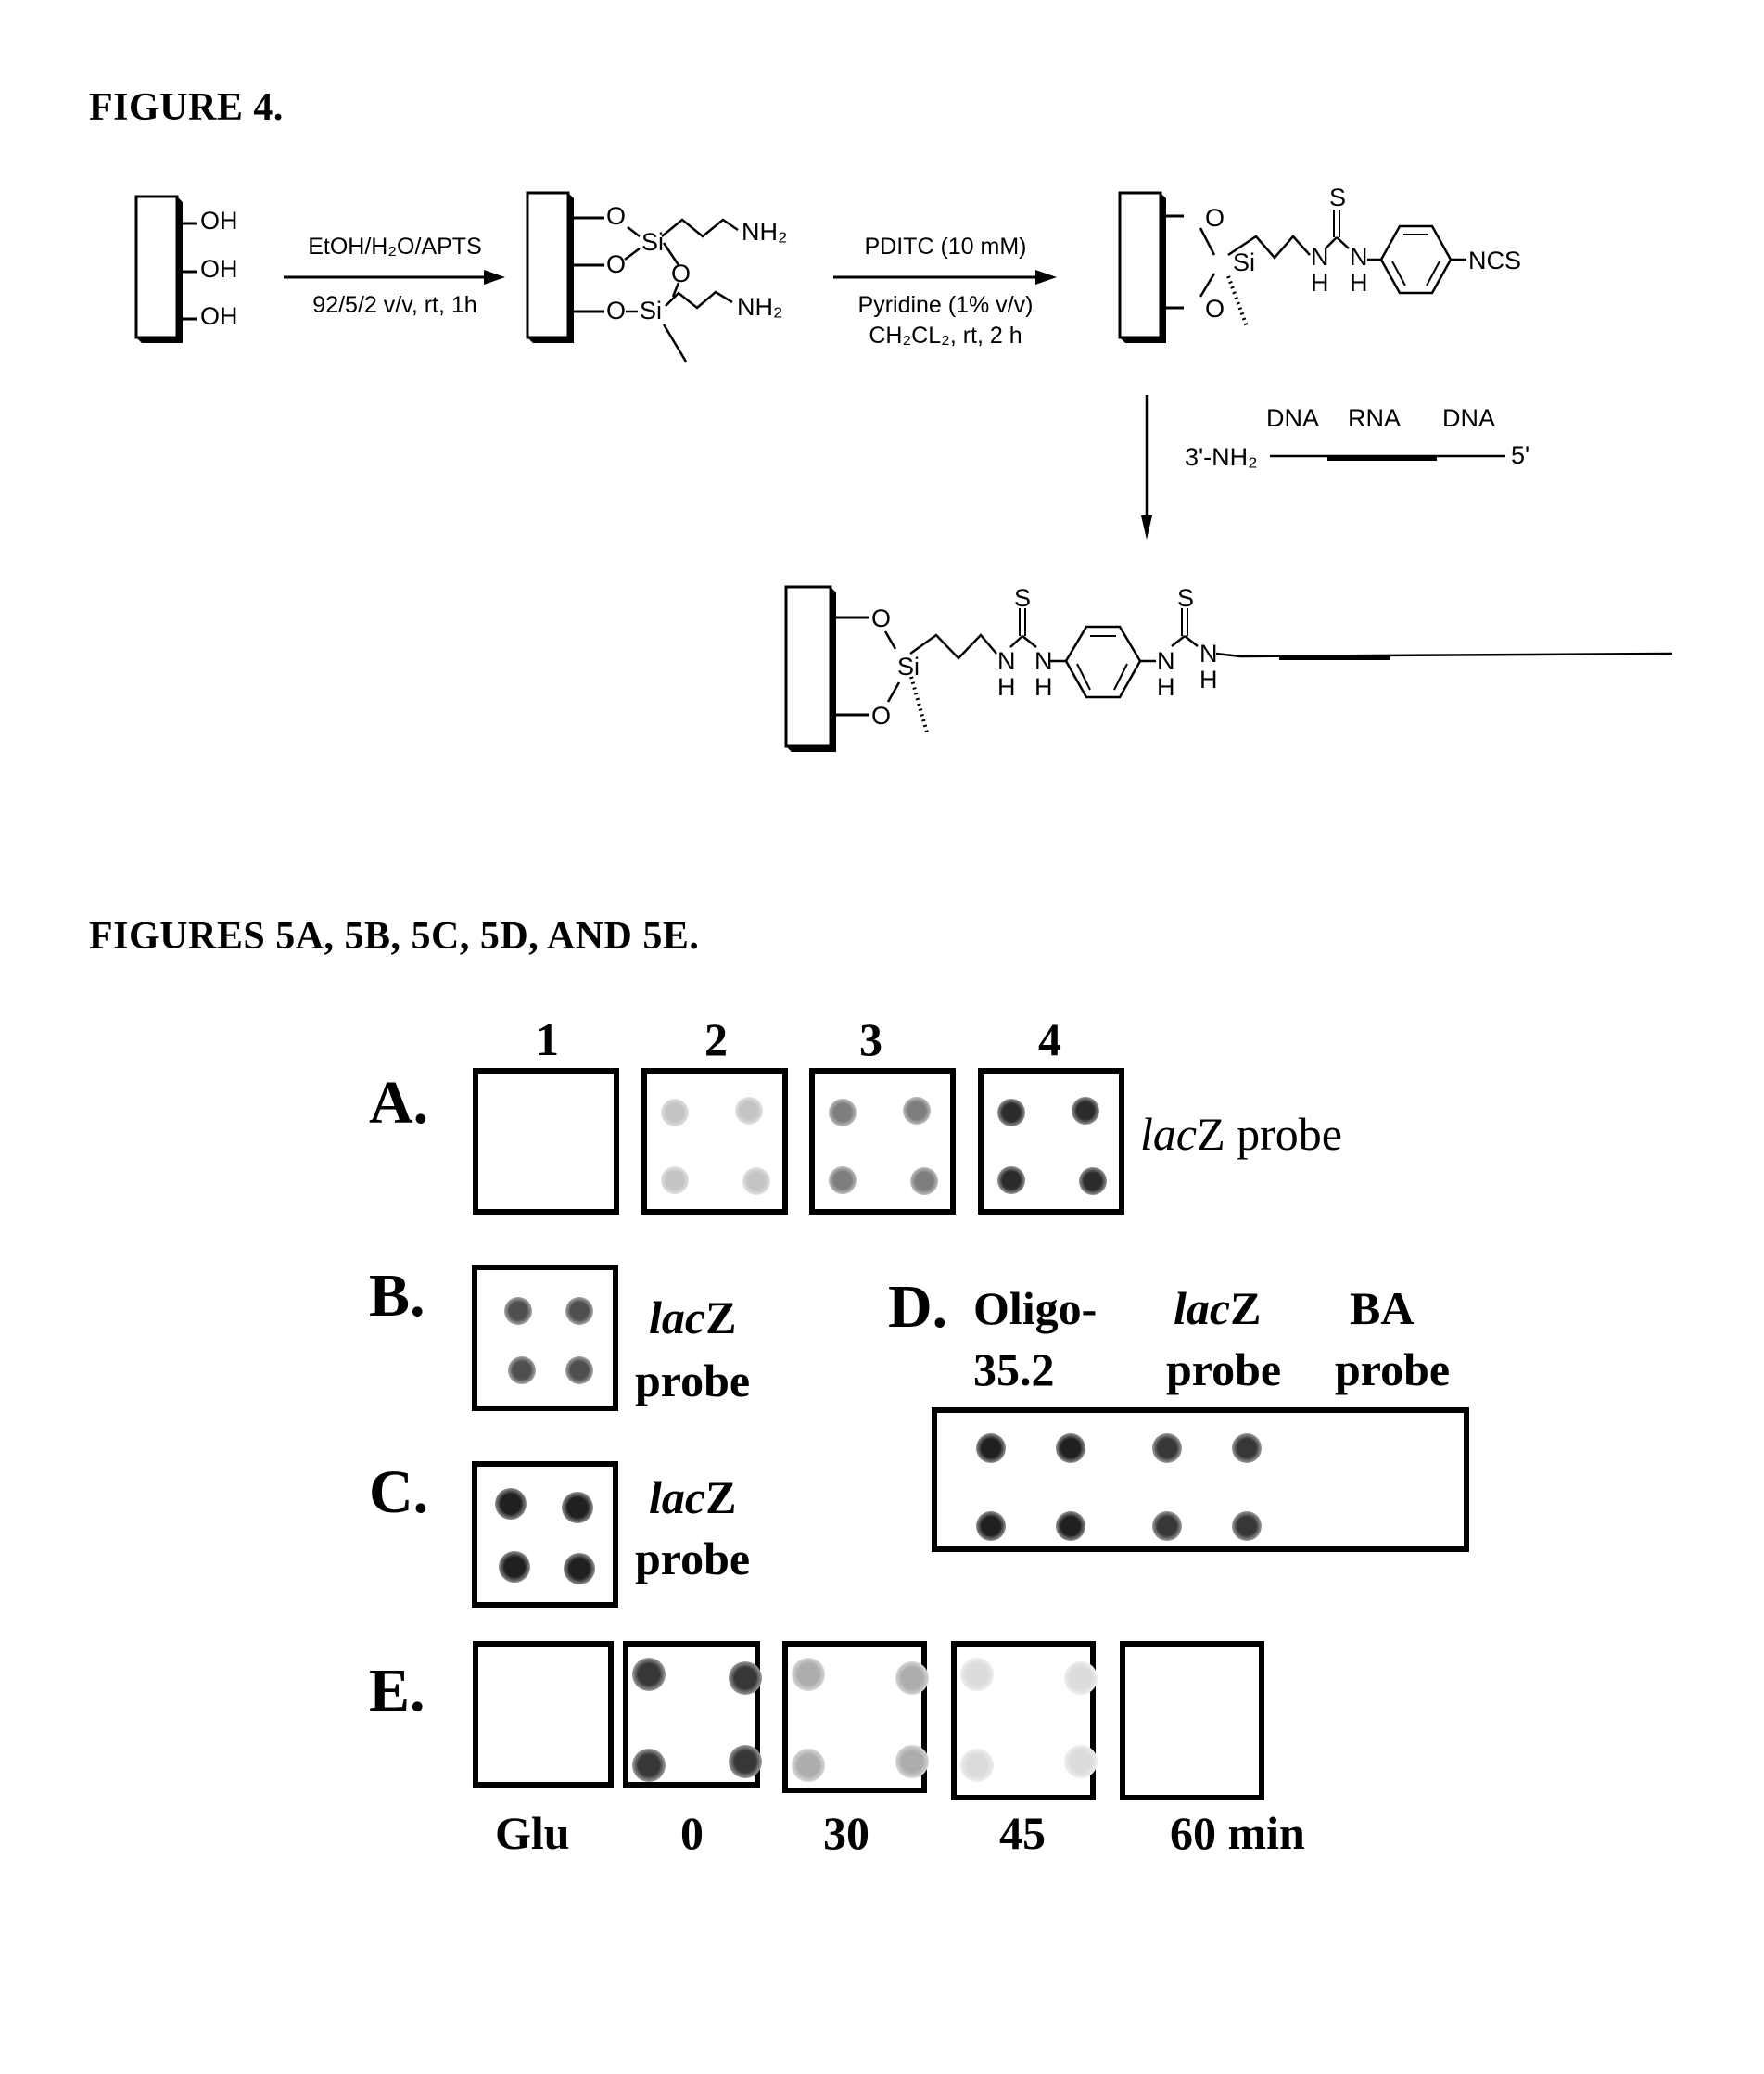 The height and width of the screenshot is (2074, 1764). What do you see at coordinates (945, 305) in the screenshot?
I see `step2-reagent-mid: Pyridine (1% v/v)` at bounding box center [945, 305].